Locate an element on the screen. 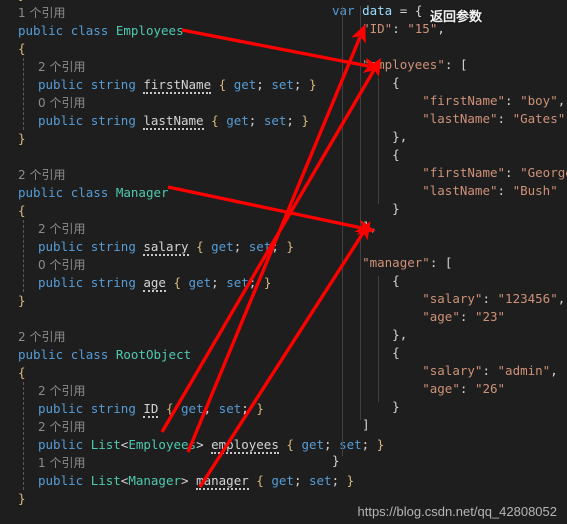 This screenshot has height=524, width=567. property-declaration: public string lastName { get; set; } is located at coordinates (165, 121).